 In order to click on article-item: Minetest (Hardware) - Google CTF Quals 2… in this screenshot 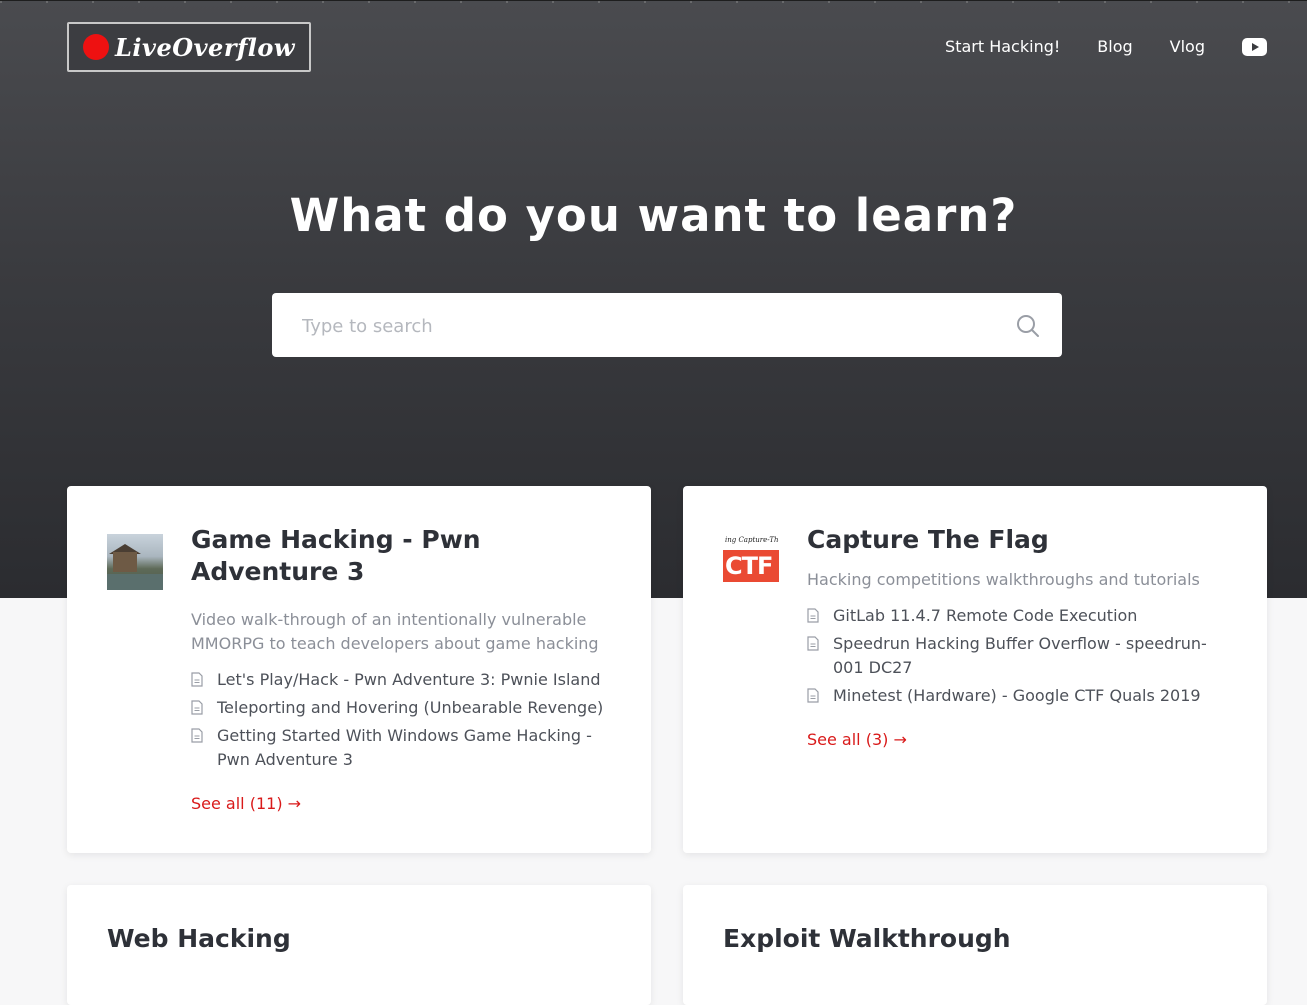, I will do `click(1017, 696)`.